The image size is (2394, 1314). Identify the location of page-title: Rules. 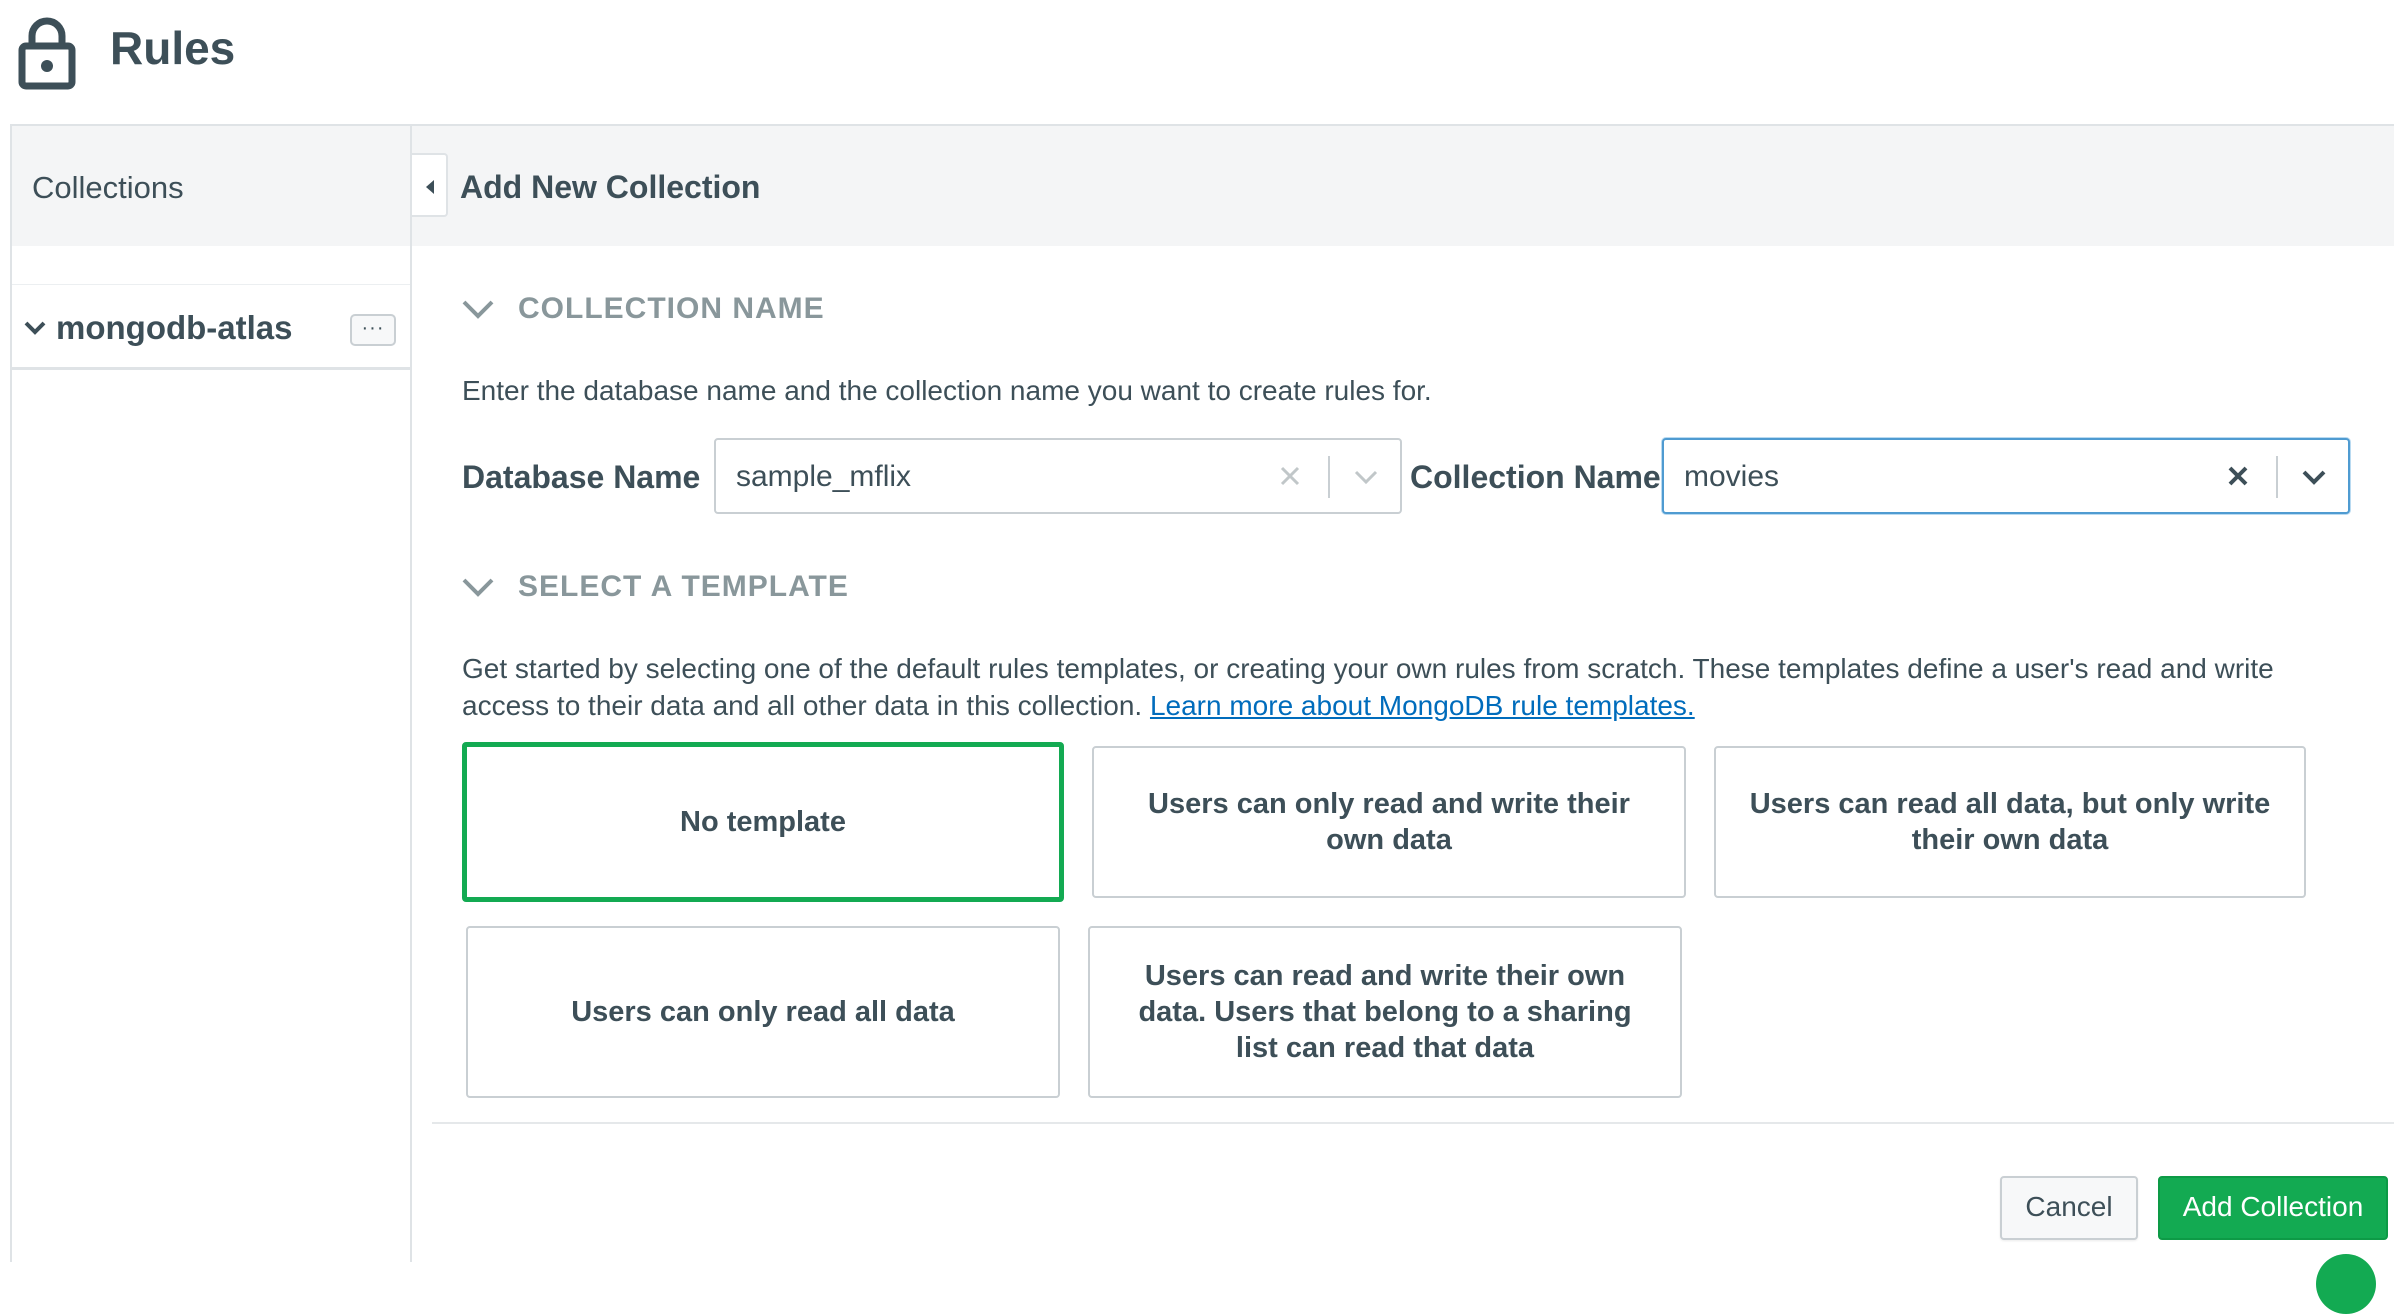
(173, 48).